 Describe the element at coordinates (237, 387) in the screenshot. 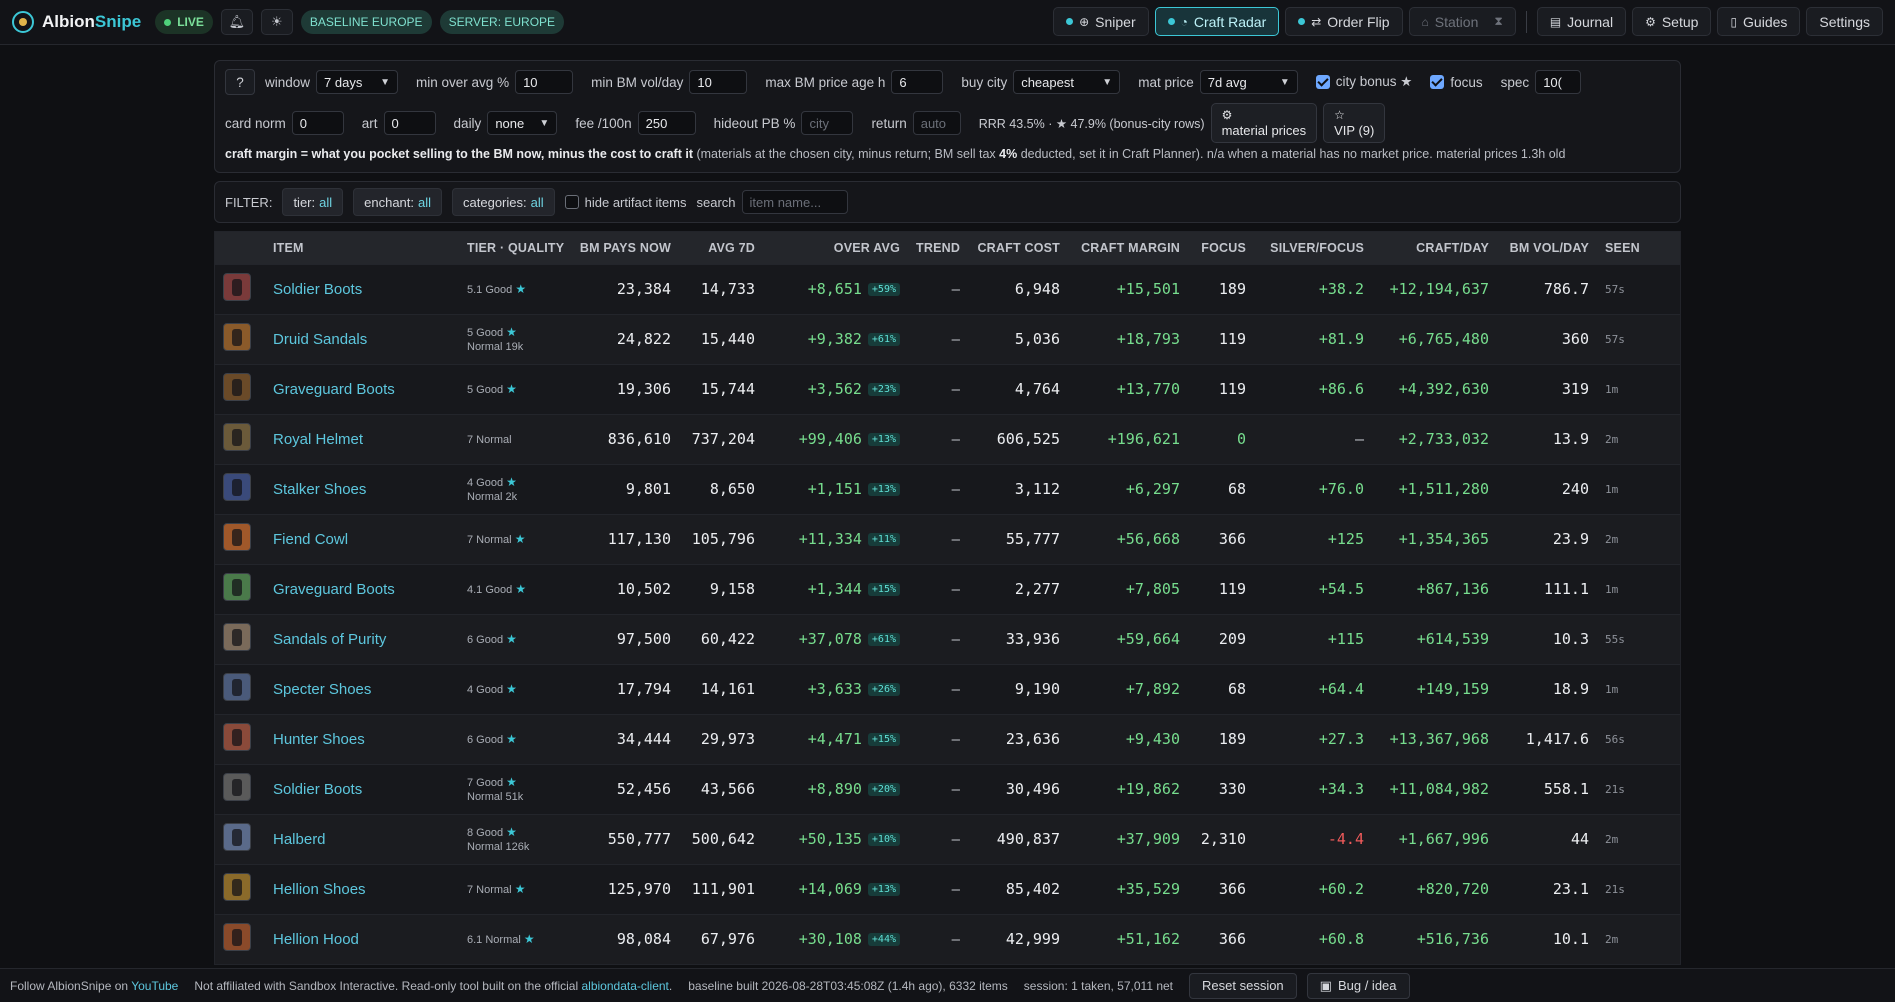

I see `item-icon` at that location.